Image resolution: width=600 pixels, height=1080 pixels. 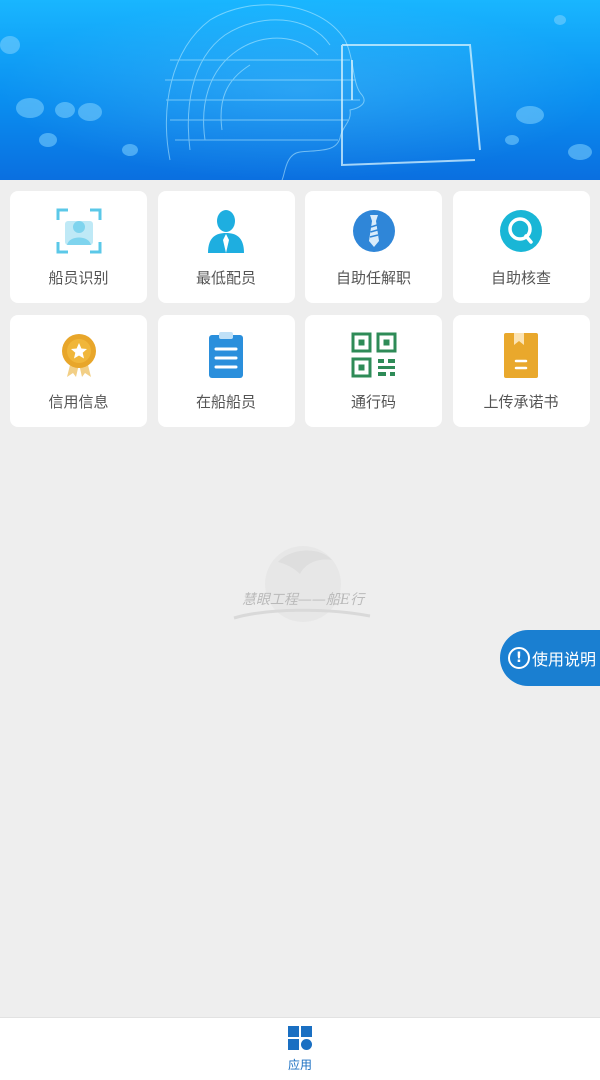 I want to click on apps-icon, so click(x=300, y=1038).